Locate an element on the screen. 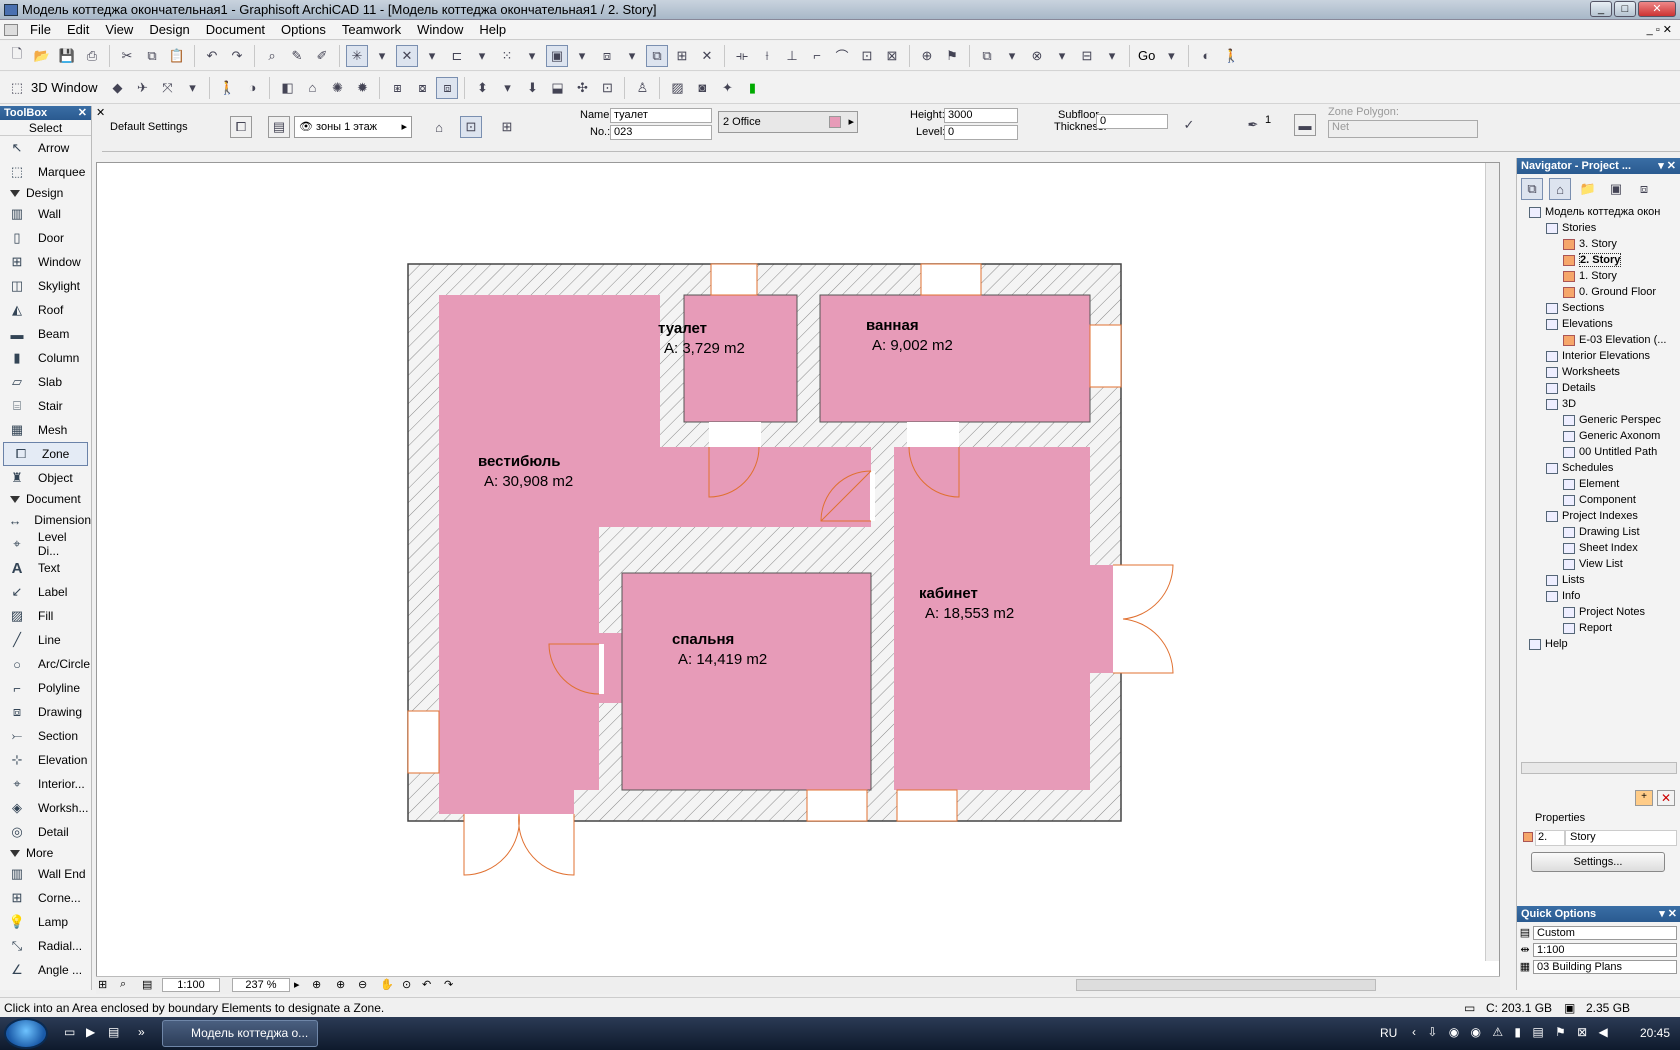  fillet-icon: ⌒ is located at coordinates (842, 56).